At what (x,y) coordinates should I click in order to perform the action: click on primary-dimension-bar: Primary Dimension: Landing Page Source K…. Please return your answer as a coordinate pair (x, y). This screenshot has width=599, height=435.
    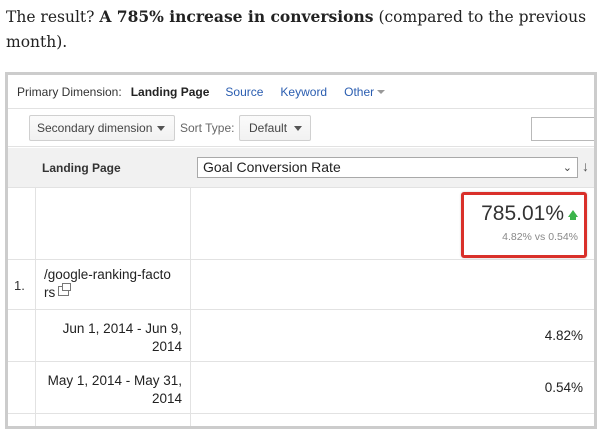
    Looking at the image, I should click on (301, 92).